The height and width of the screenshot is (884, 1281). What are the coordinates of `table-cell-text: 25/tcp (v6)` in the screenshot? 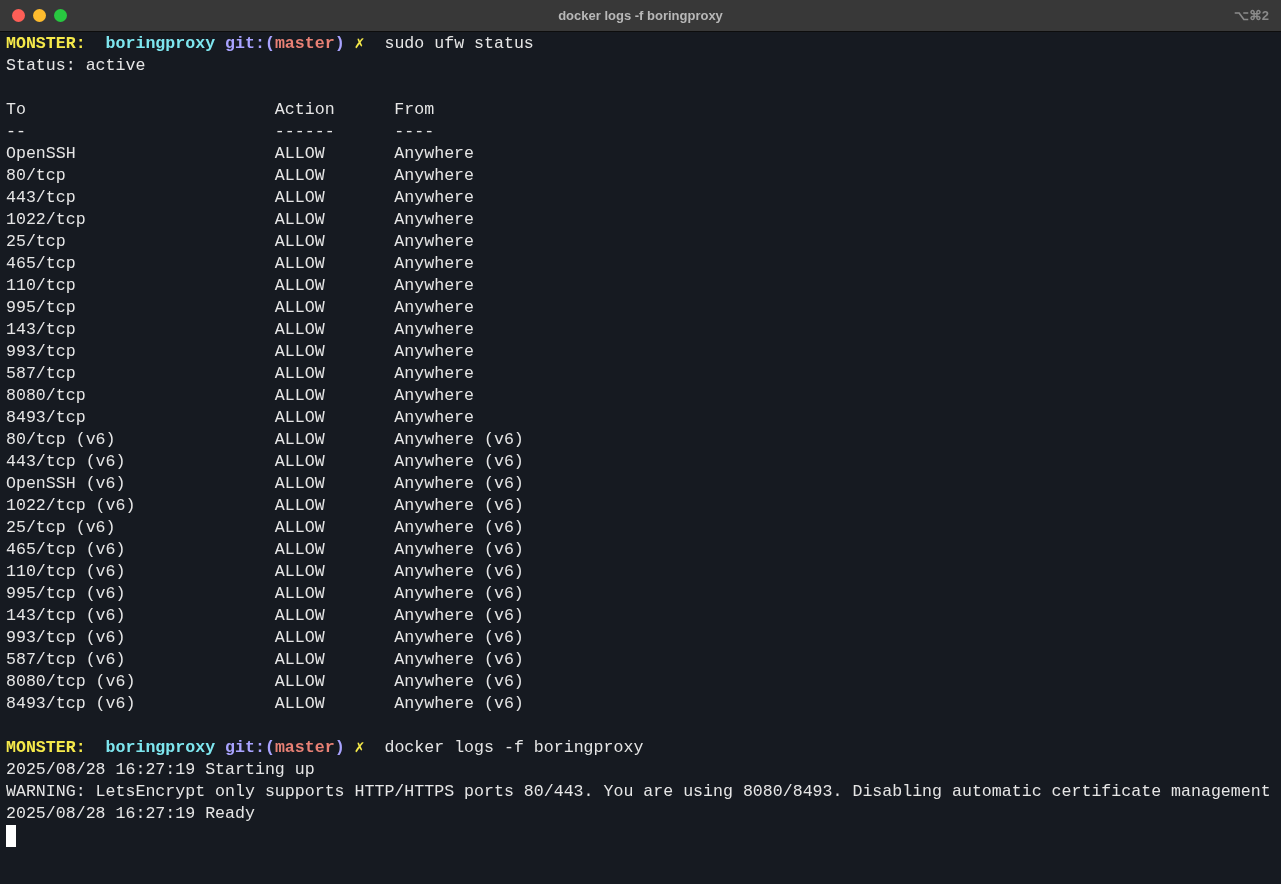 It's located at (61, 528).